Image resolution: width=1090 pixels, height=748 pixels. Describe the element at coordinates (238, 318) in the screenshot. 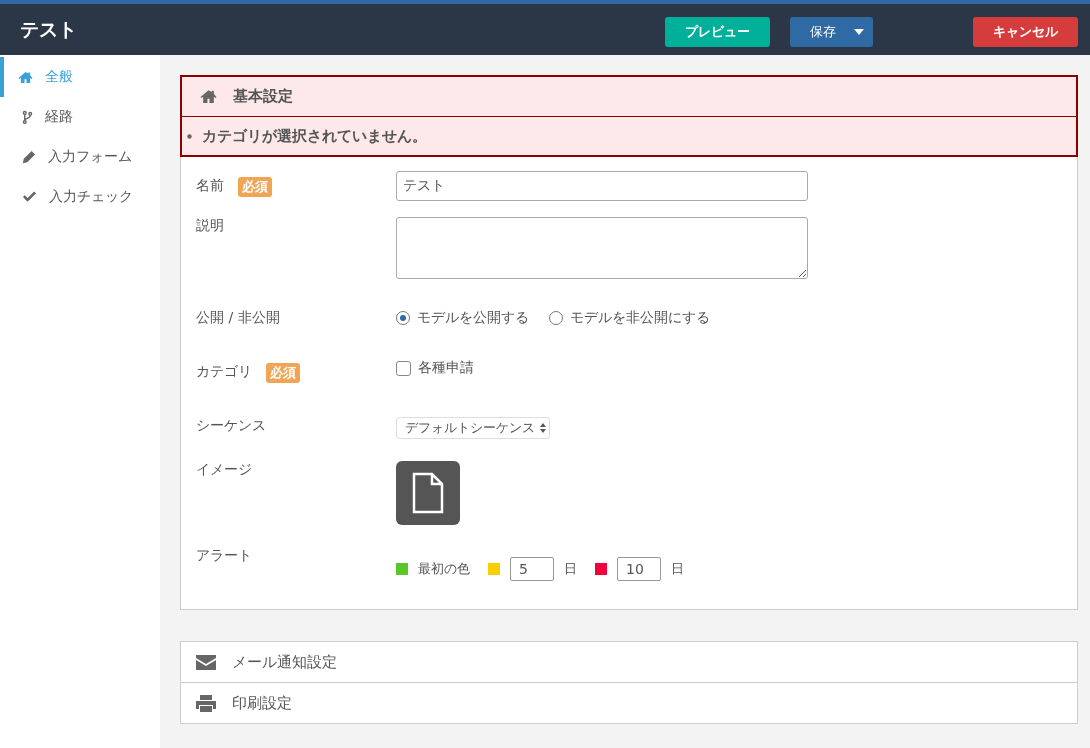

I see `field-label: 公開 / 非公開` at that location.